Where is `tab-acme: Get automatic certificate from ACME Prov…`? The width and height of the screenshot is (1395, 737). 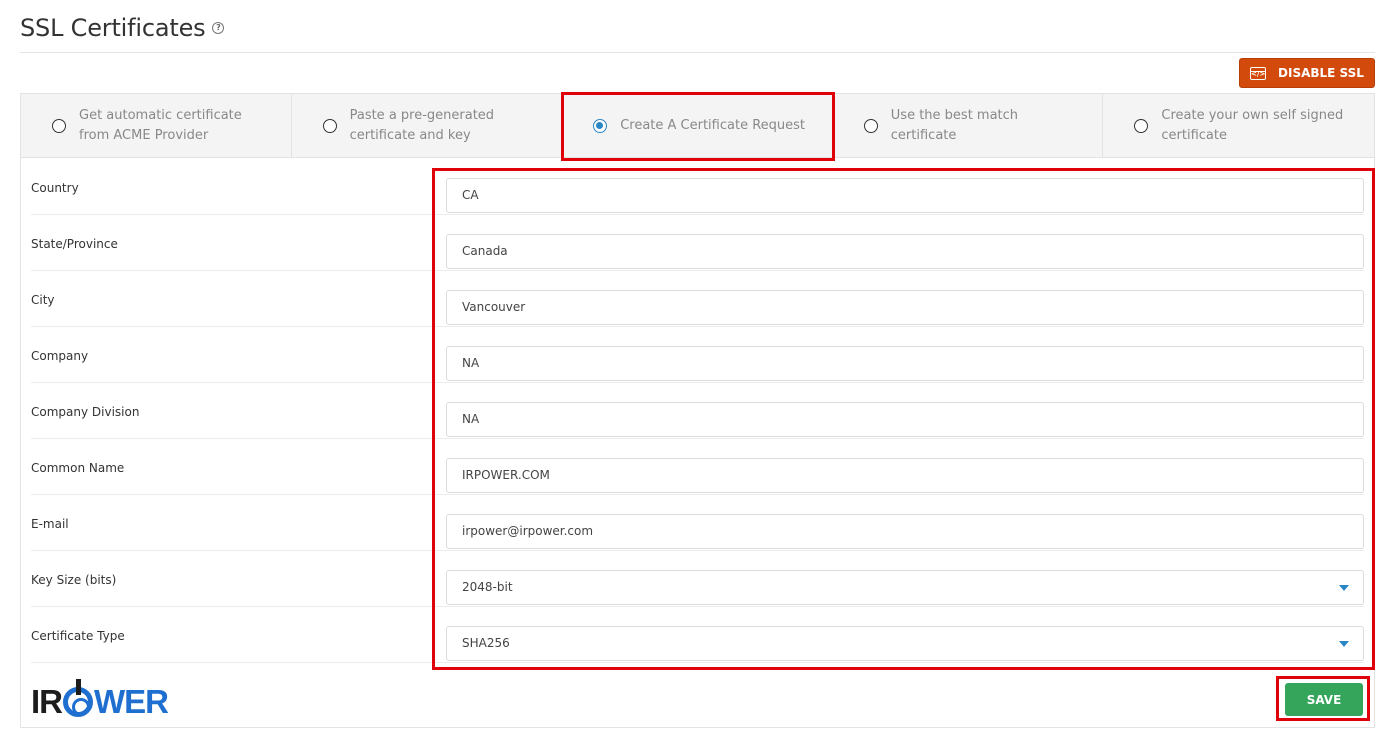
tab-acme: Get automatic certificate from ACME Prov… is located at coordinates (156, 125).